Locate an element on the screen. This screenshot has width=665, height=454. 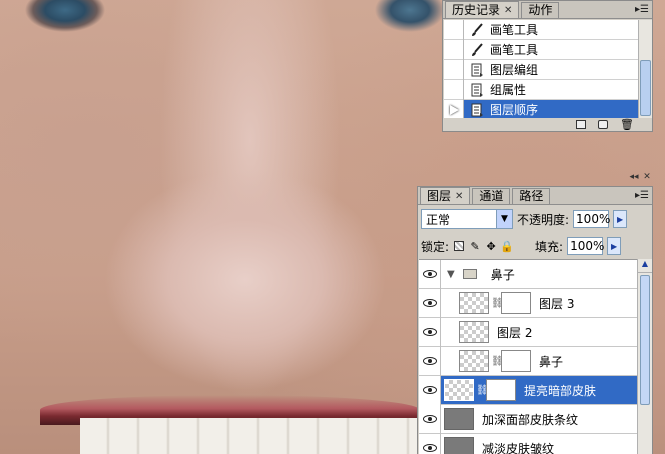
history-tabbar: 历史记录 ✕ 动作 ▸☰ is located at coordinates (547, 10).